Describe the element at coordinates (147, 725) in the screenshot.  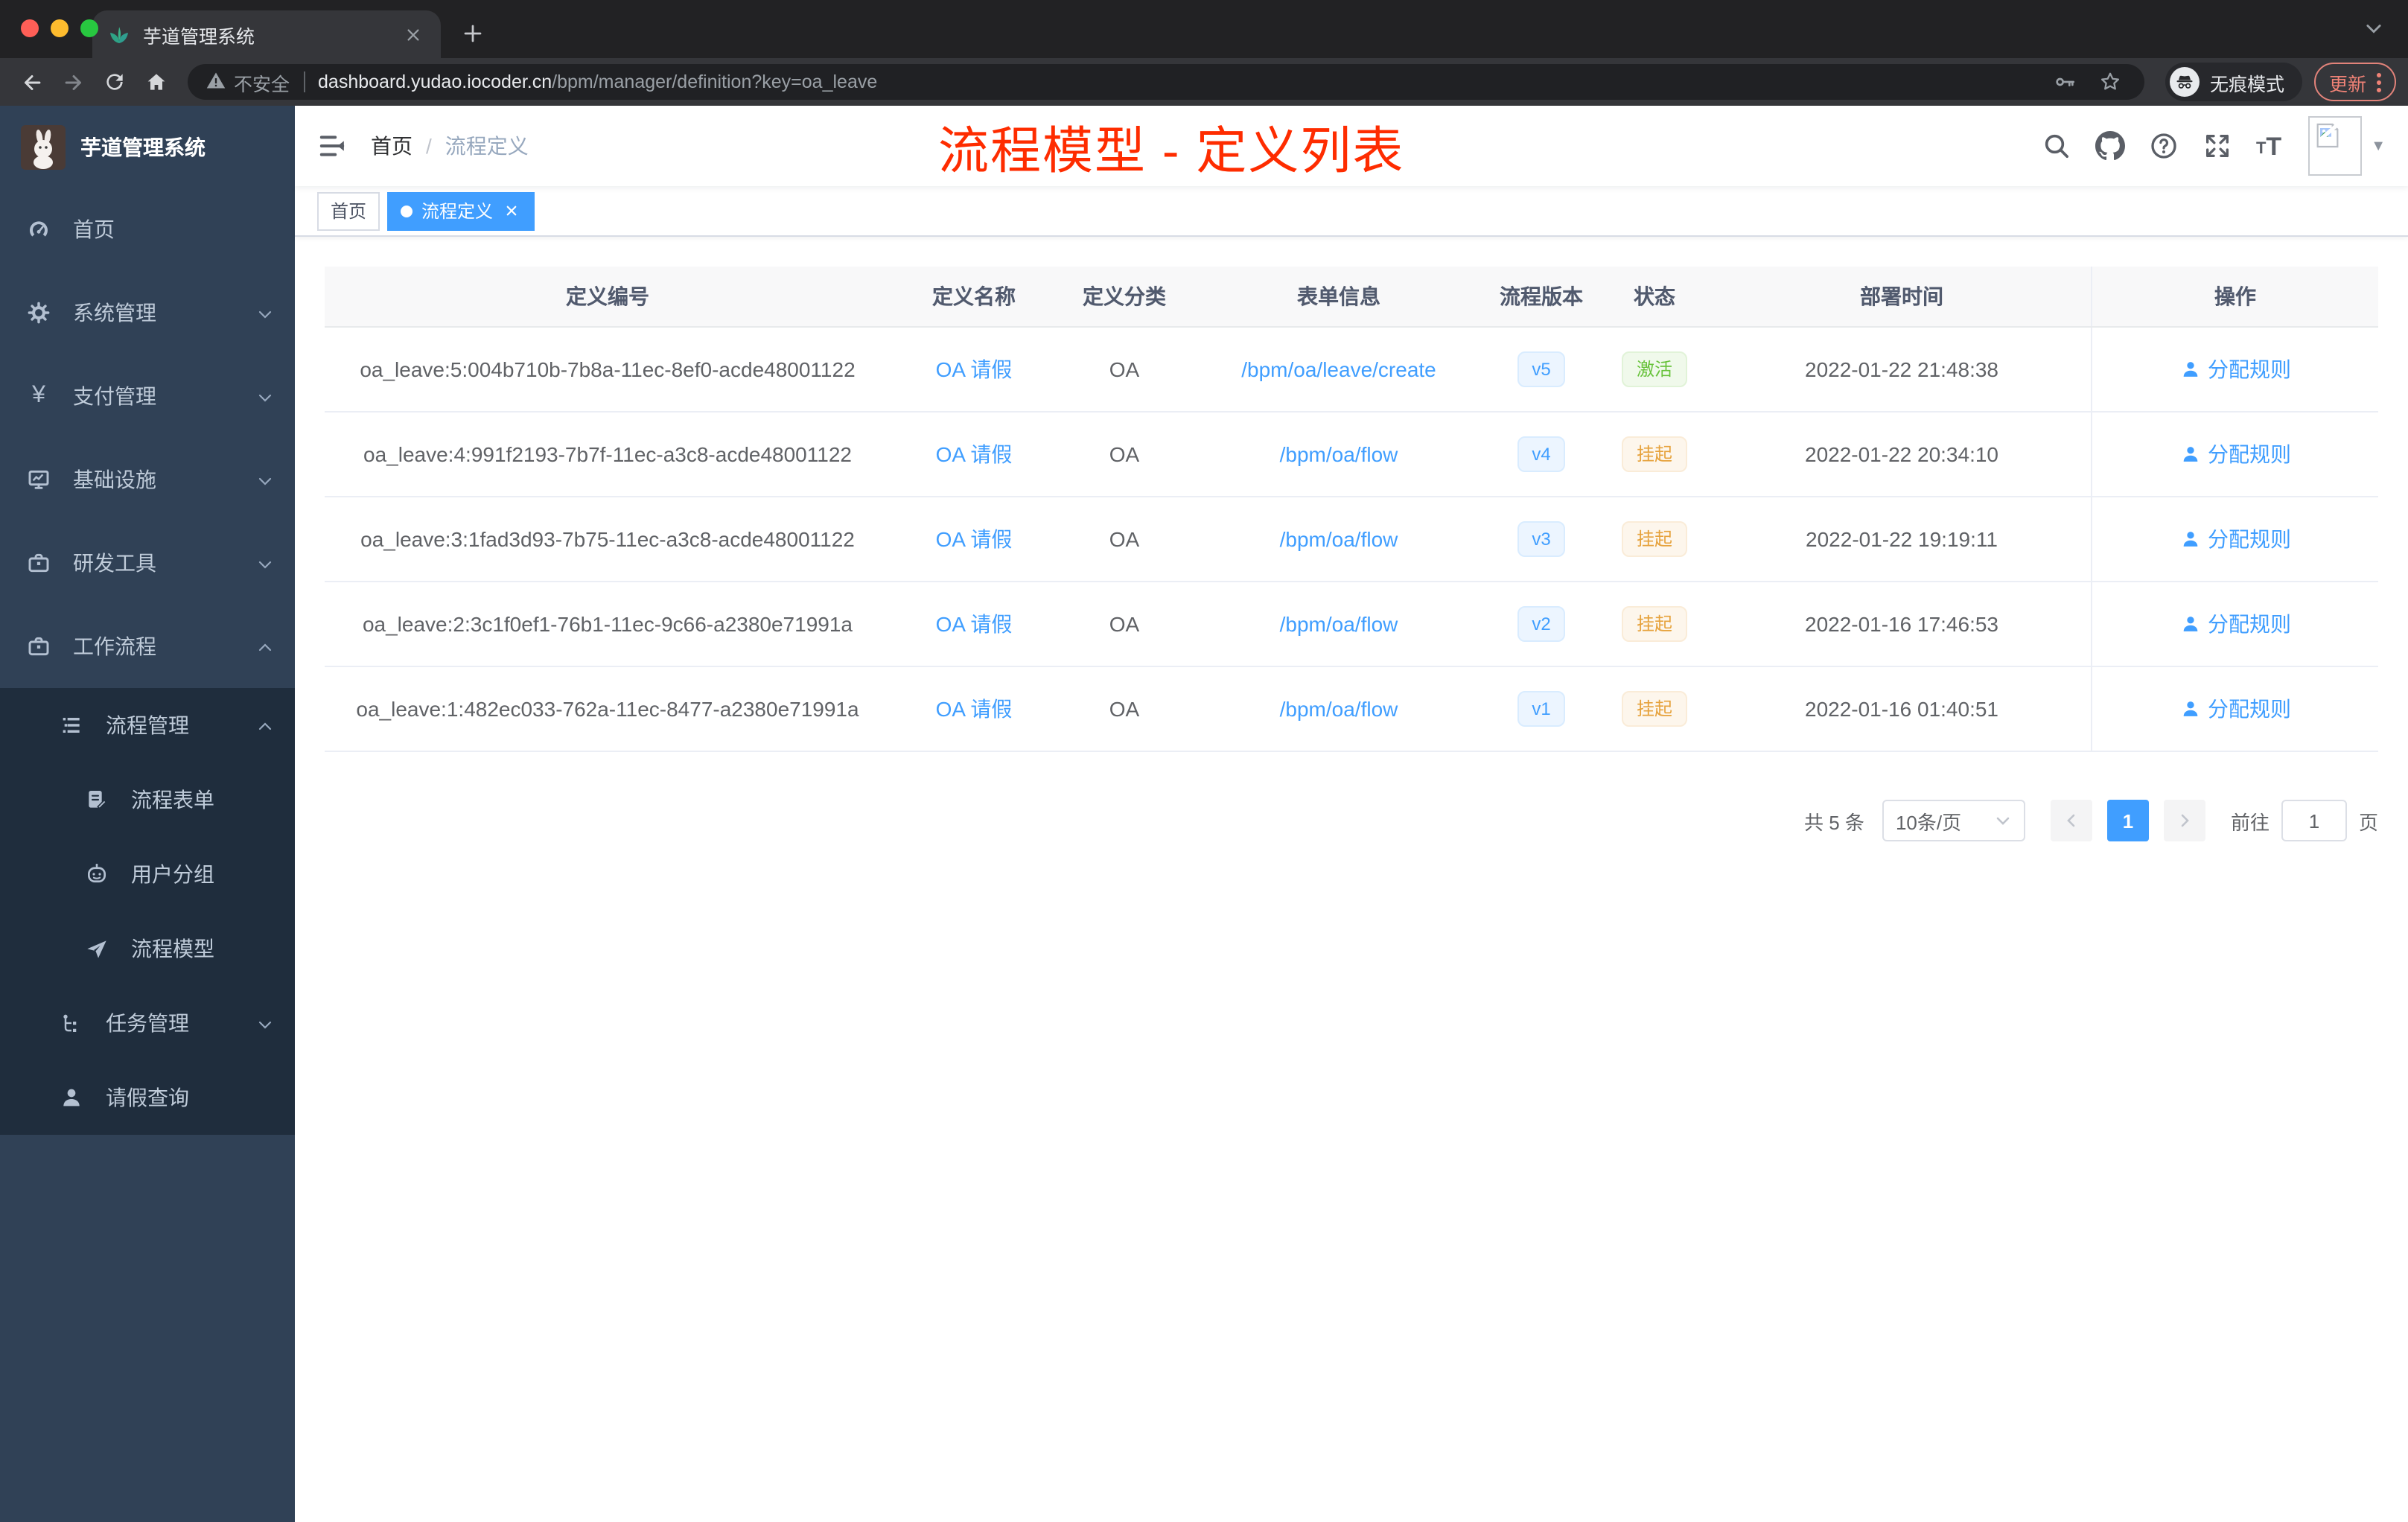
I see `sidebar-item-process-management: 流程管理` at that location.